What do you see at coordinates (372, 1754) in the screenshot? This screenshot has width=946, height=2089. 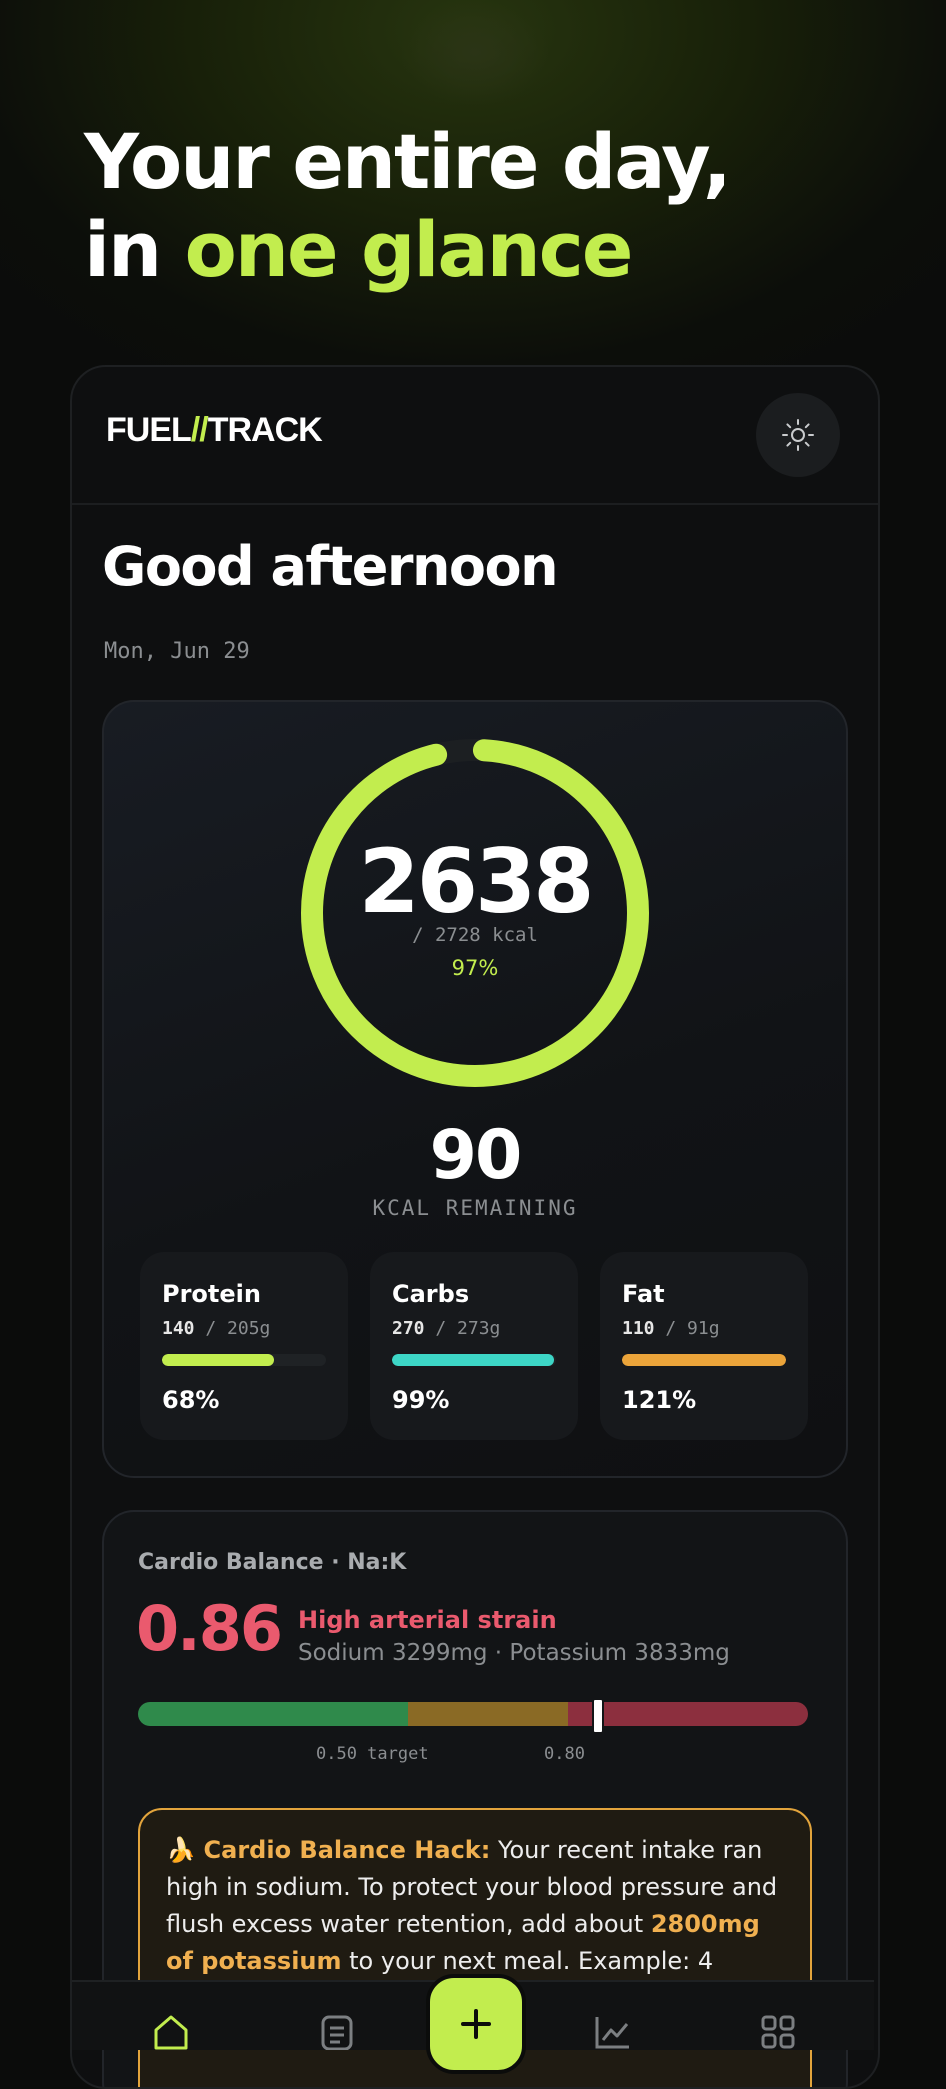 I see `scale-target-tick: 0.50 target` at bounding box center [372, 1754].